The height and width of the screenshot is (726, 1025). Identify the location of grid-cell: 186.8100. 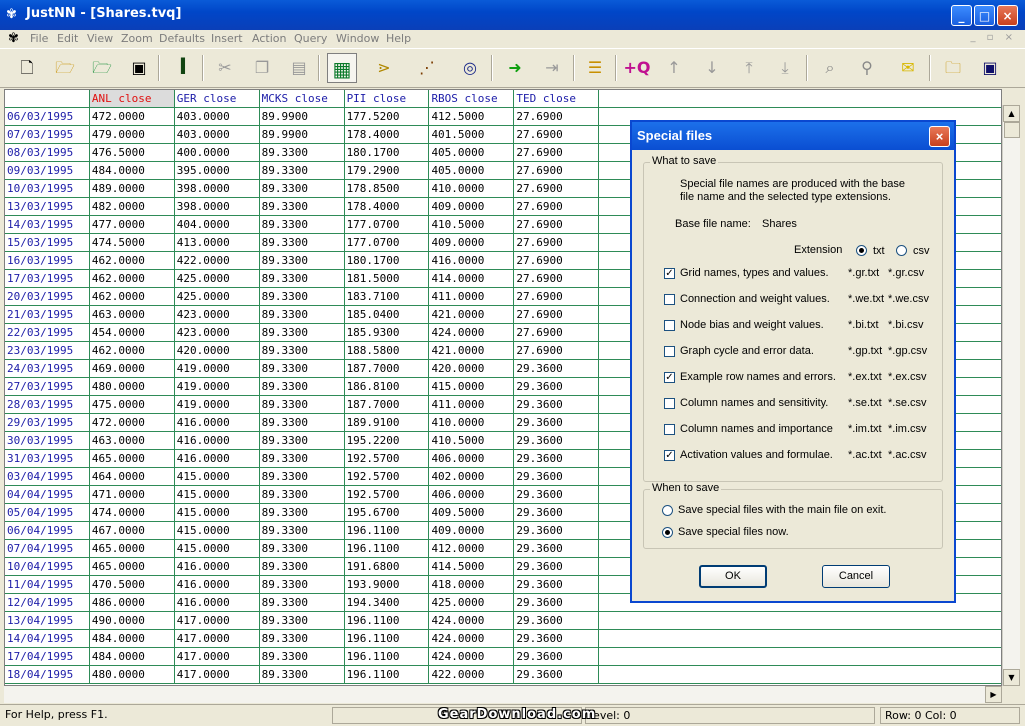
(387, 386).